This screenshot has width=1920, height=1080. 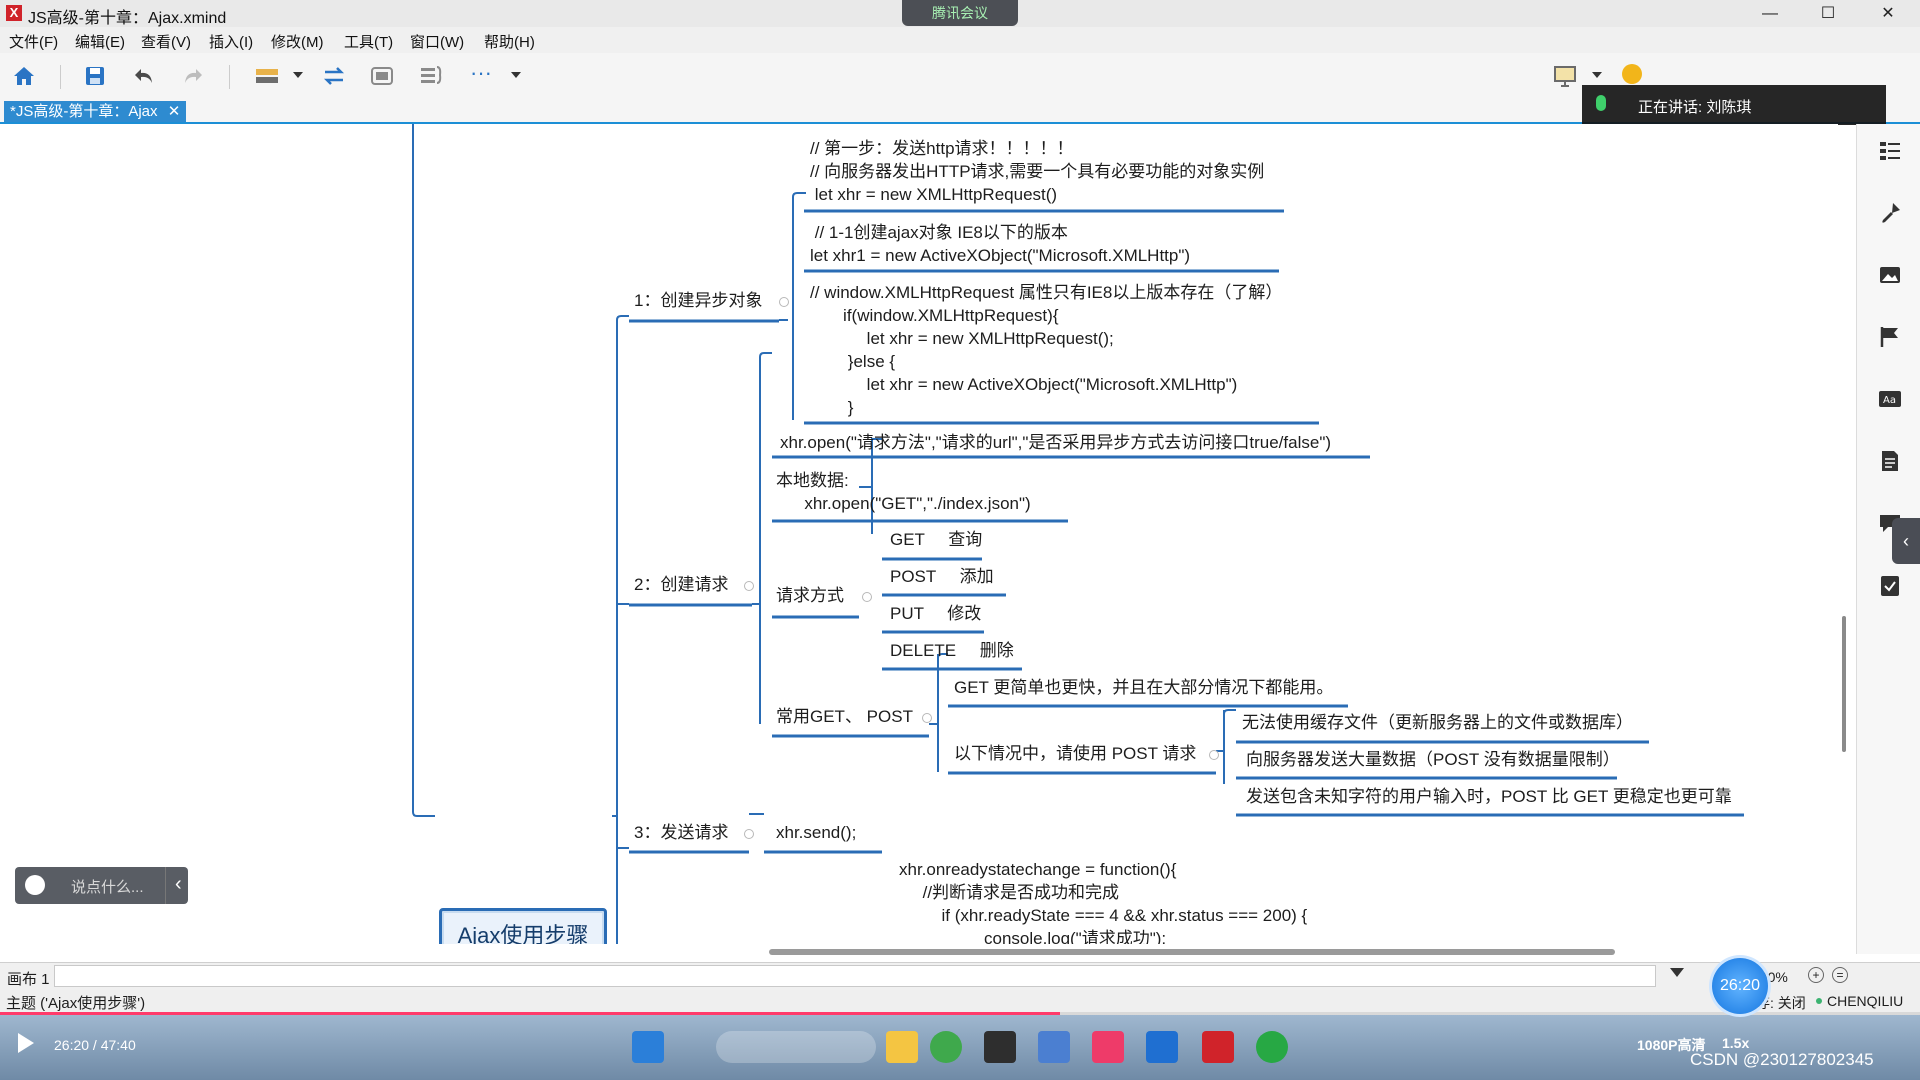 I want to click on redo-icon, so click(x=193, y=76).